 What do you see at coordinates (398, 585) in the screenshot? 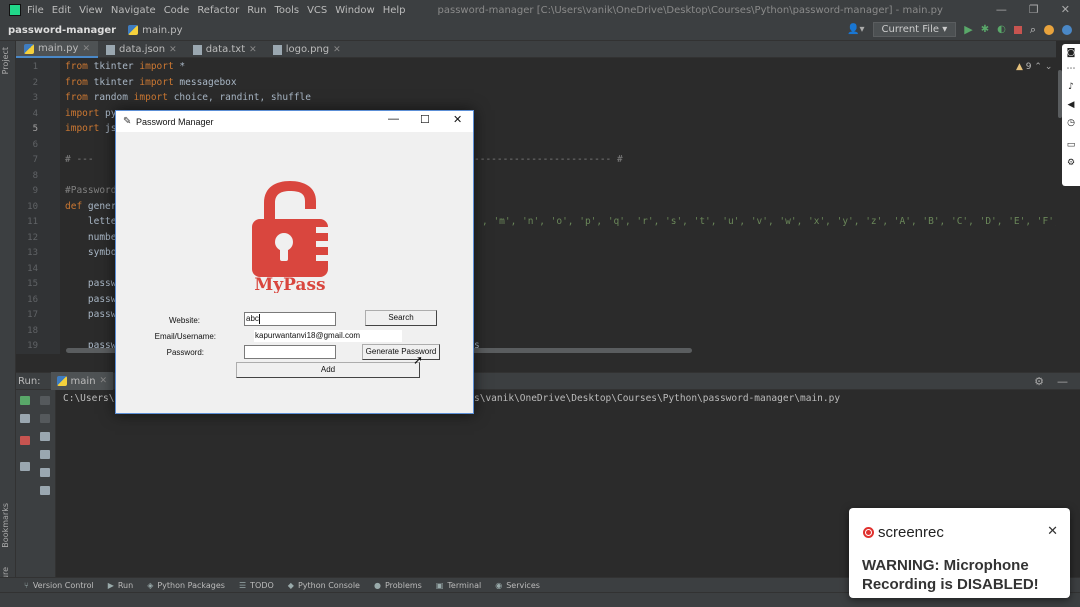
I see `problems-button: ● Problems` at bounding box center [398, 585].